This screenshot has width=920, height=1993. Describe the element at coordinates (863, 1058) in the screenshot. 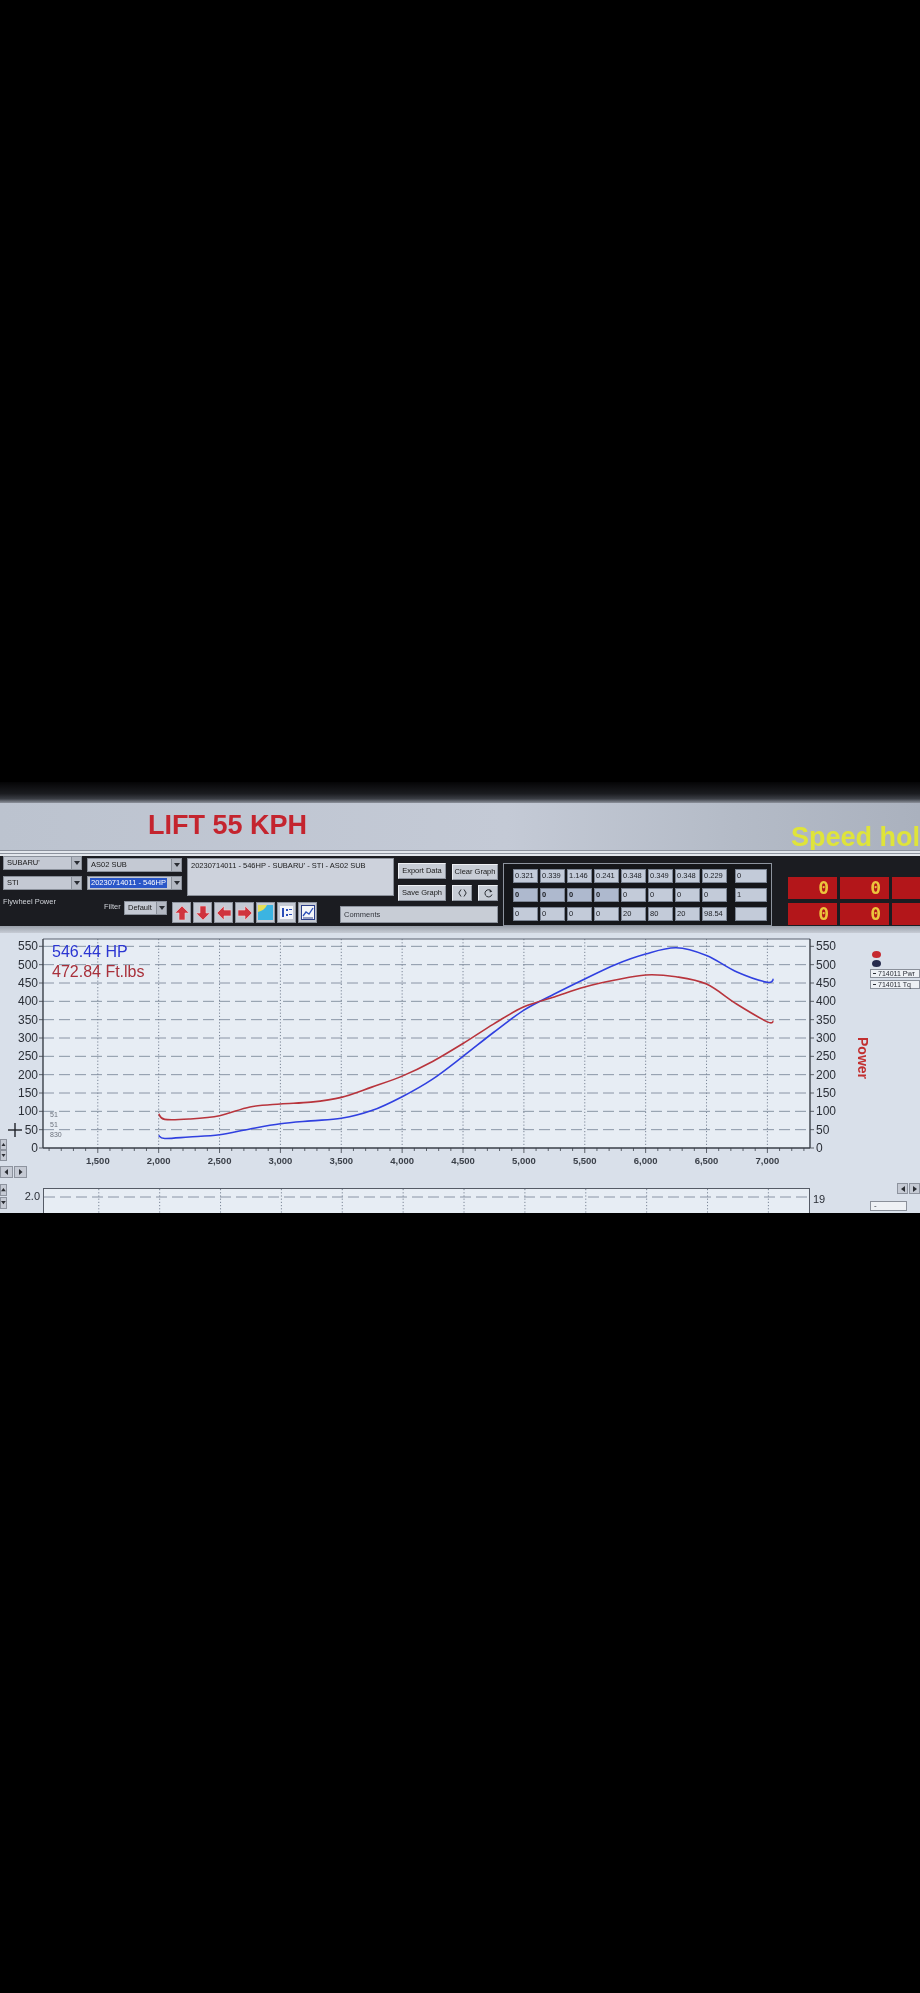

I see `axis-title: Power` at that location.